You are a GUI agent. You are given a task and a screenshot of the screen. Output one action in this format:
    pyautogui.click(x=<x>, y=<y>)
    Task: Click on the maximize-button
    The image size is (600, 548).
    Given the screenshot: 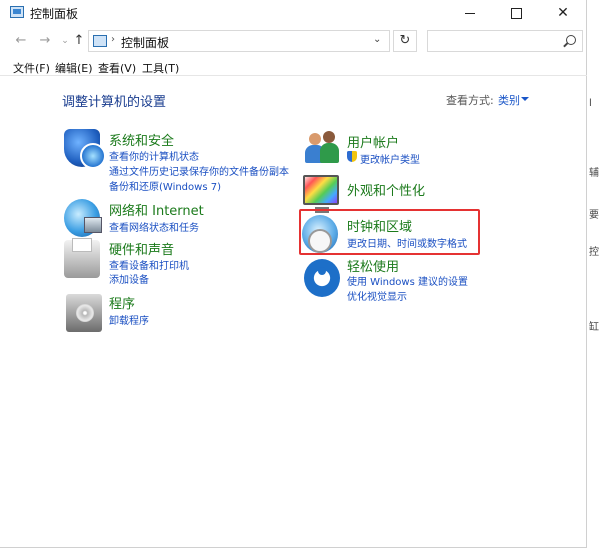 What is the action you would take?
    pyautogui.click(x=516, y=13)
    